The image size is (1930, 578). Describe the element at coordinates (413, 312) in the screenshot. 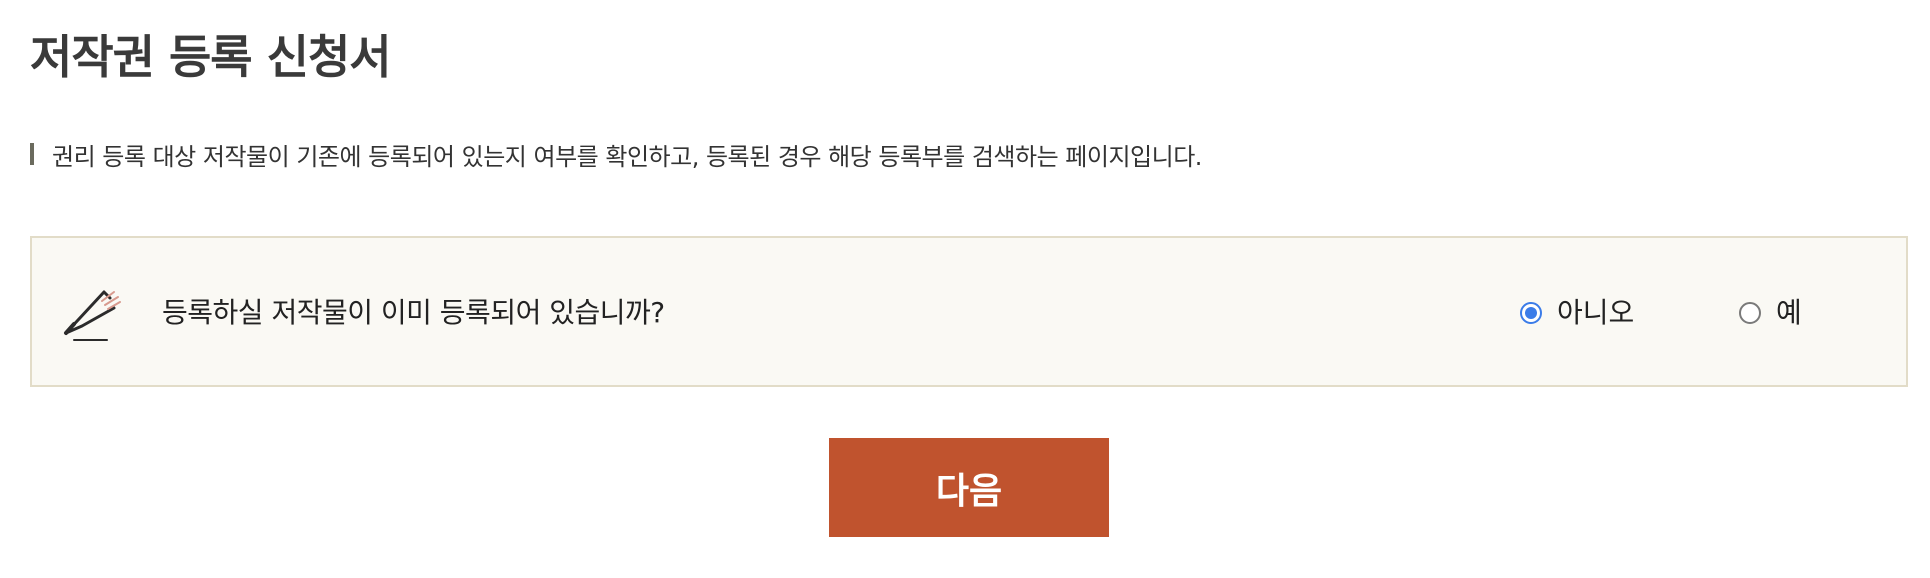

I see `question-text: 등록하실 저작물이 이미 등록되어 있습니까?` at that location.